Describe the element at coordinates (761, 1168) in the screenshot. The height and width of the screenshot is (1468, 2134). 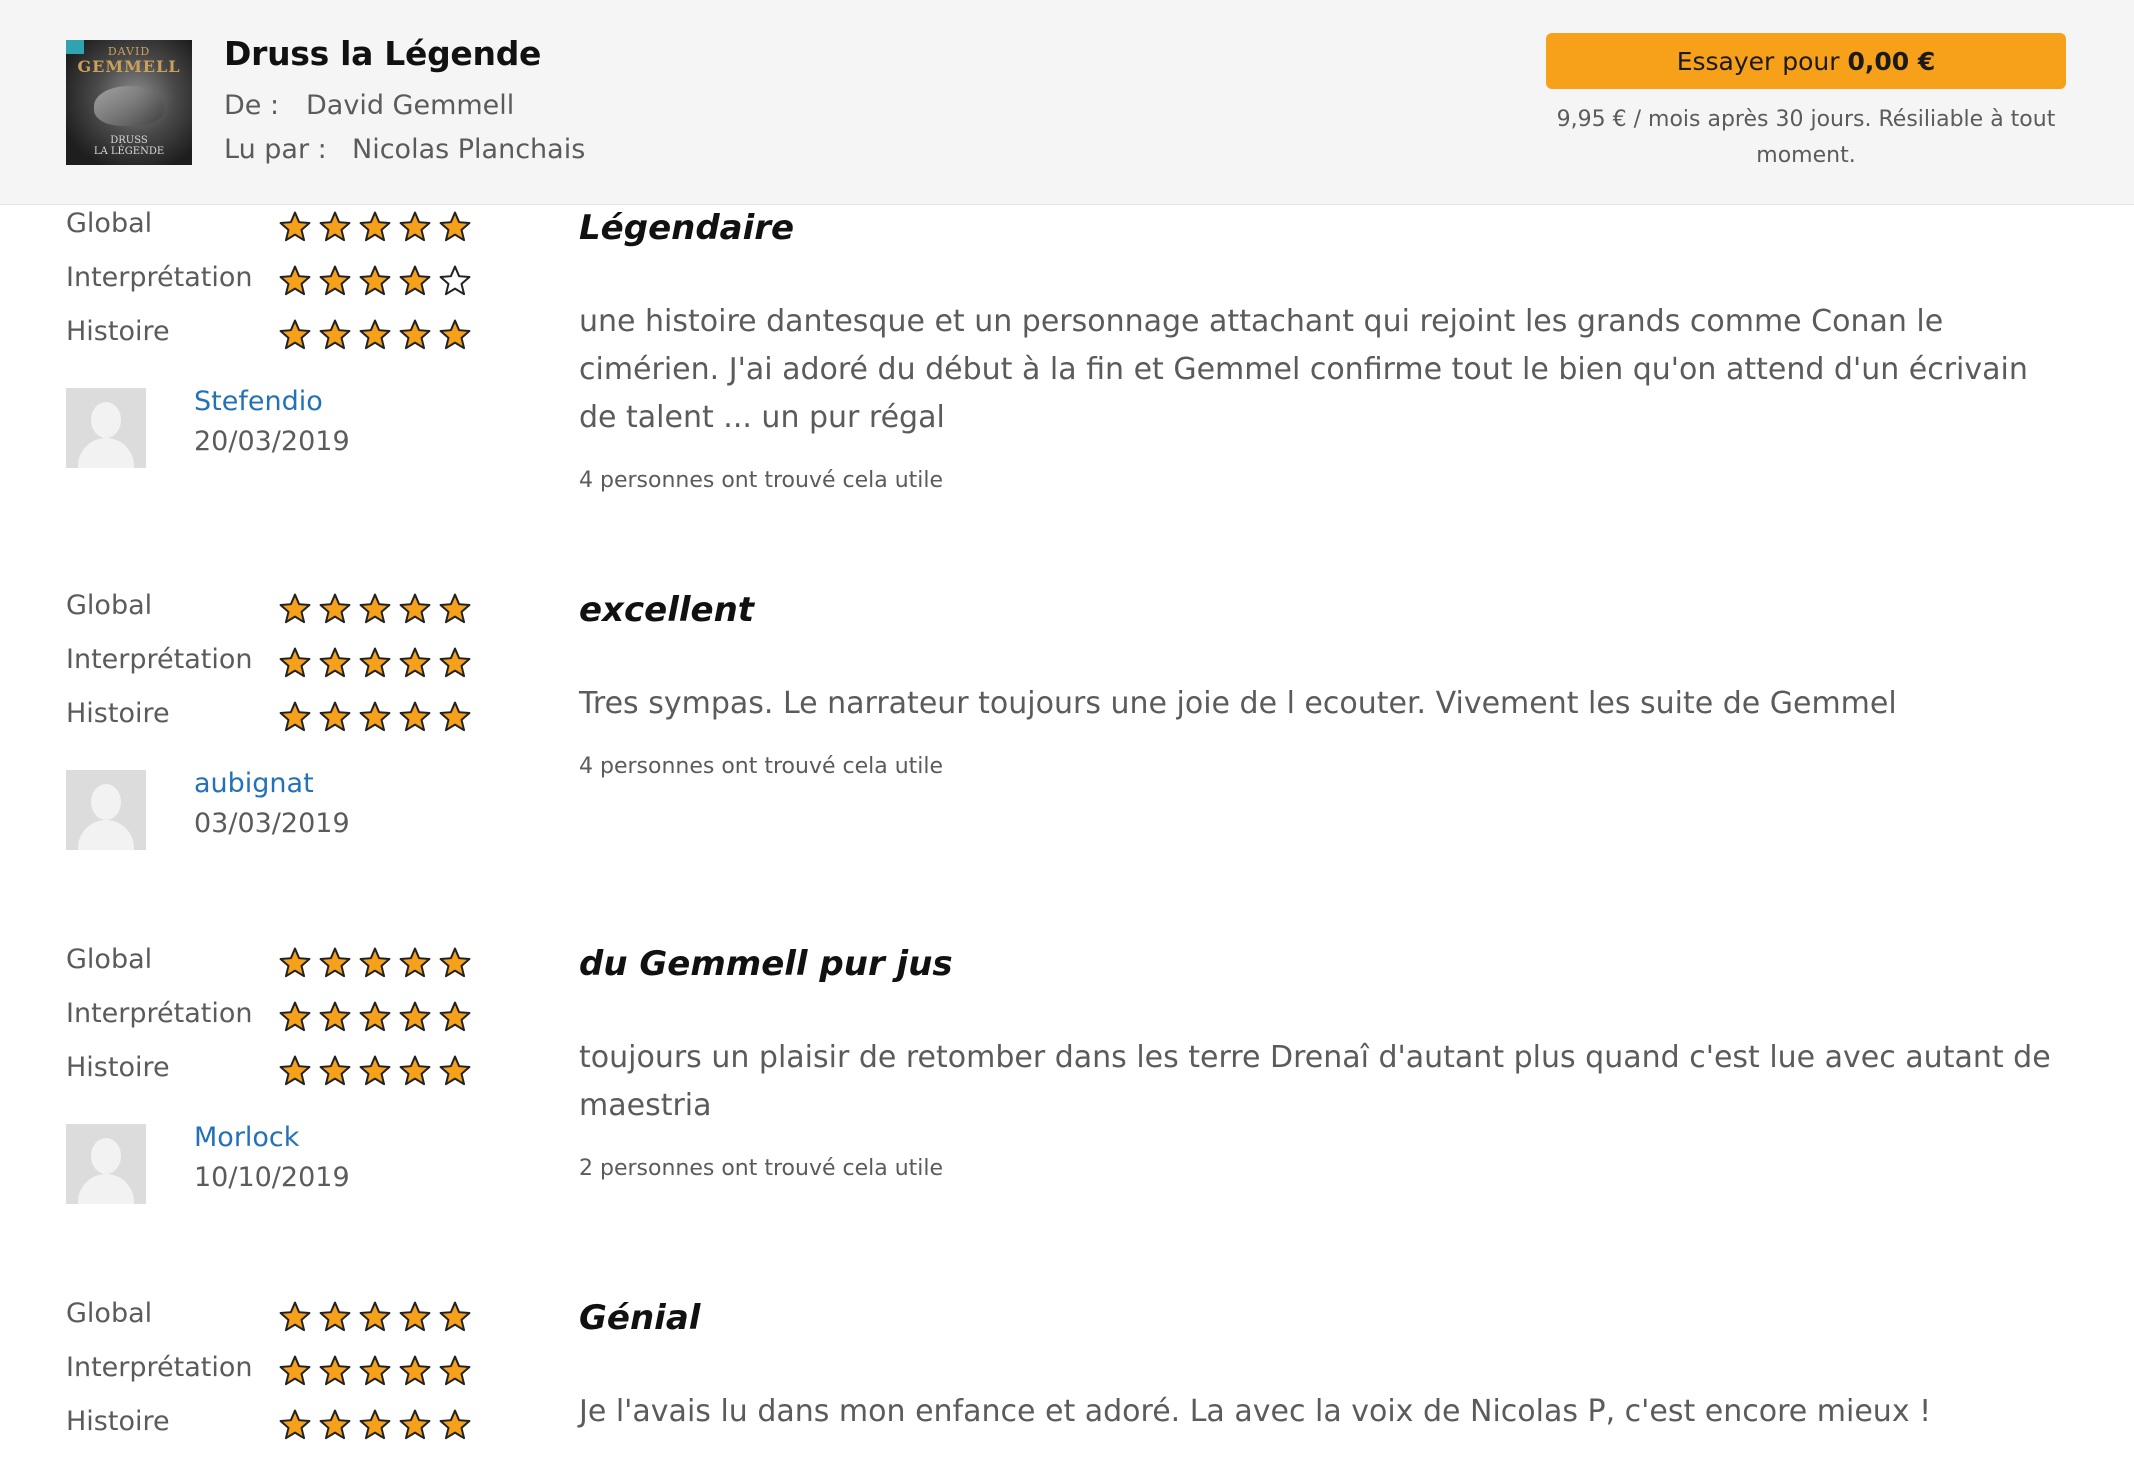
I see `helpful-count: 2 personnes ont trouvé cela utile` at that location.